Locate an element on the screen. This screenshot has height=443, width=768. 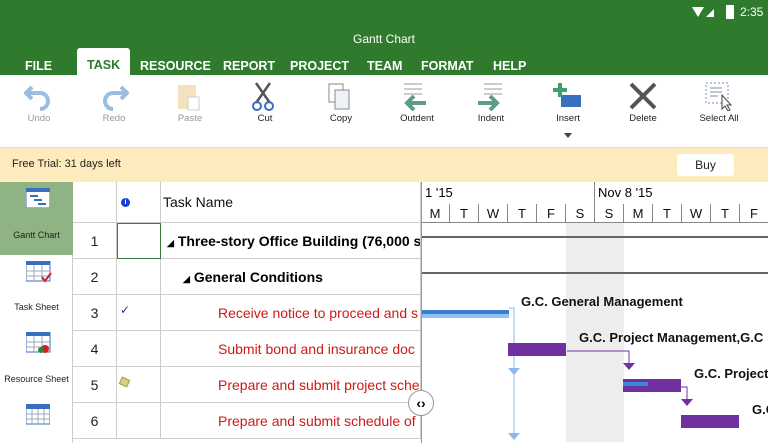
redo-icon is located at coordinates (116, 98).